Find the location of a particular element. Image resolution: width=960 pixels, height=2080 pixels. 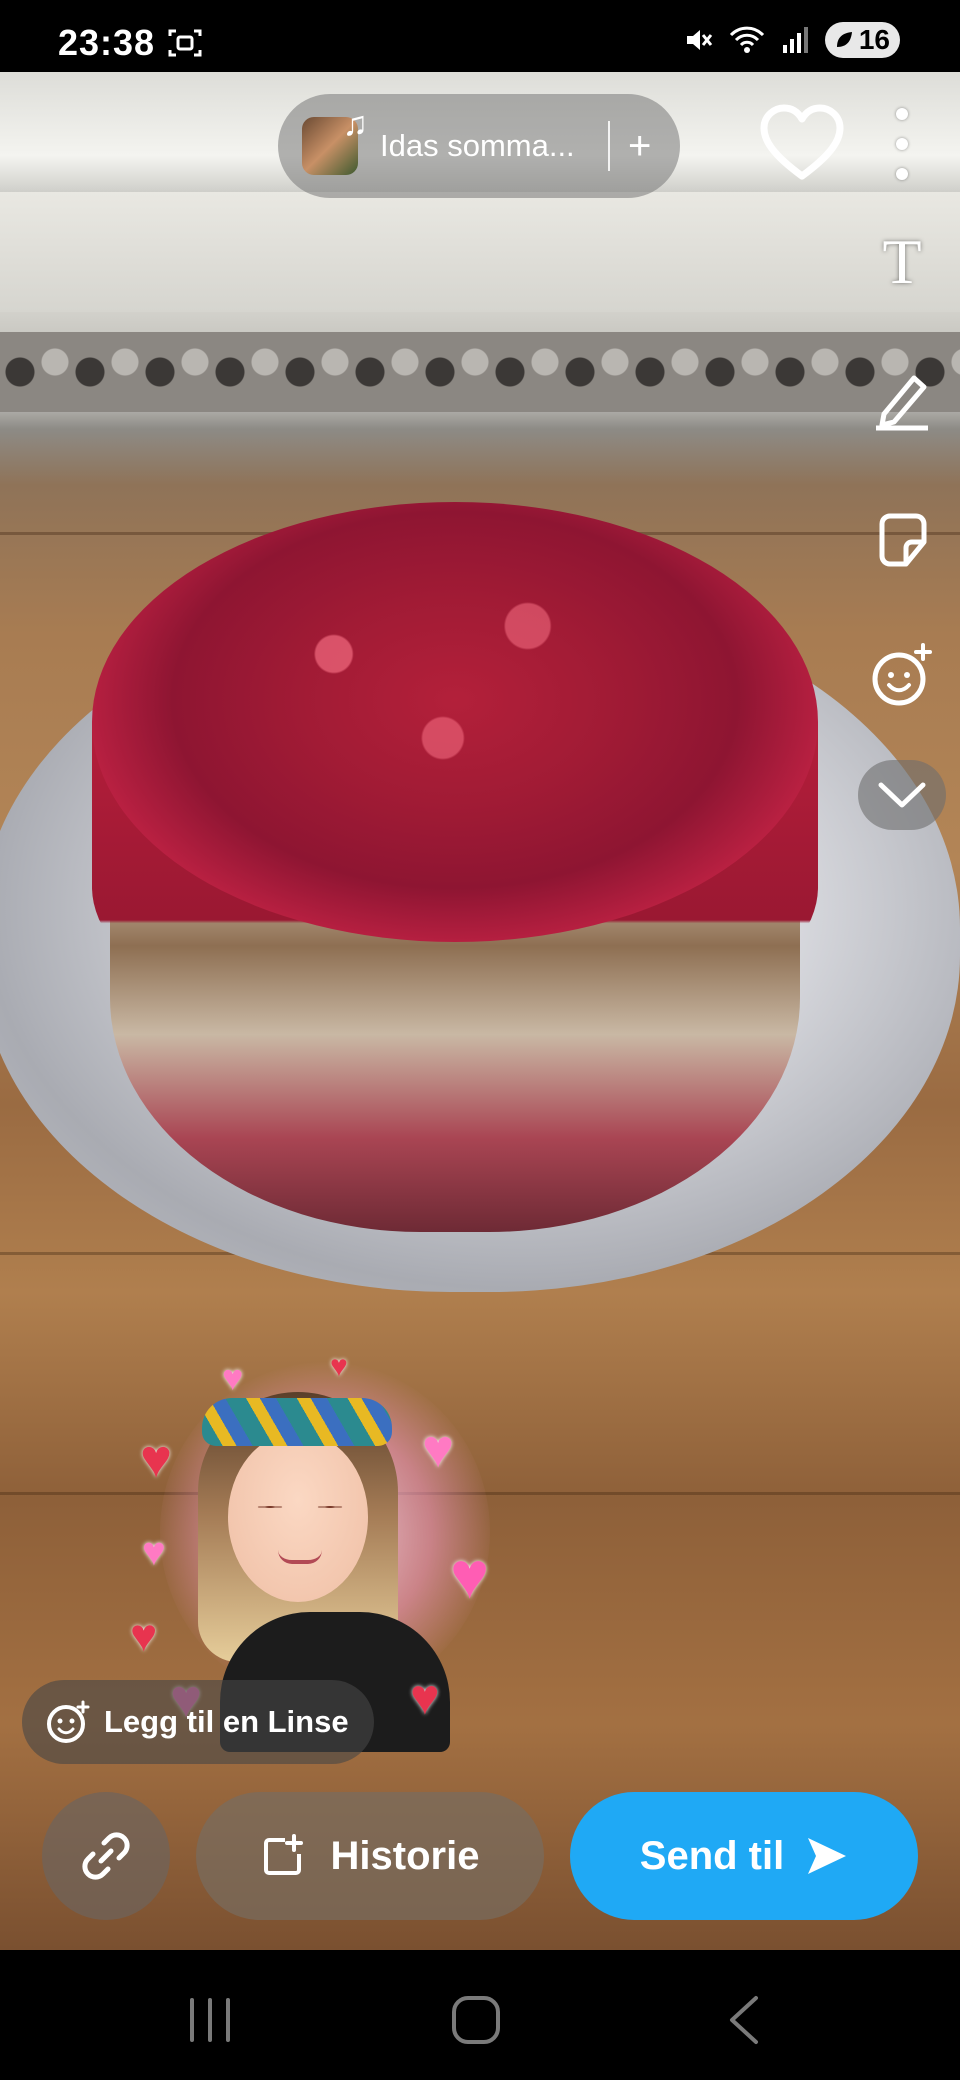

recents-icon is located at coordinates (210, 2020).